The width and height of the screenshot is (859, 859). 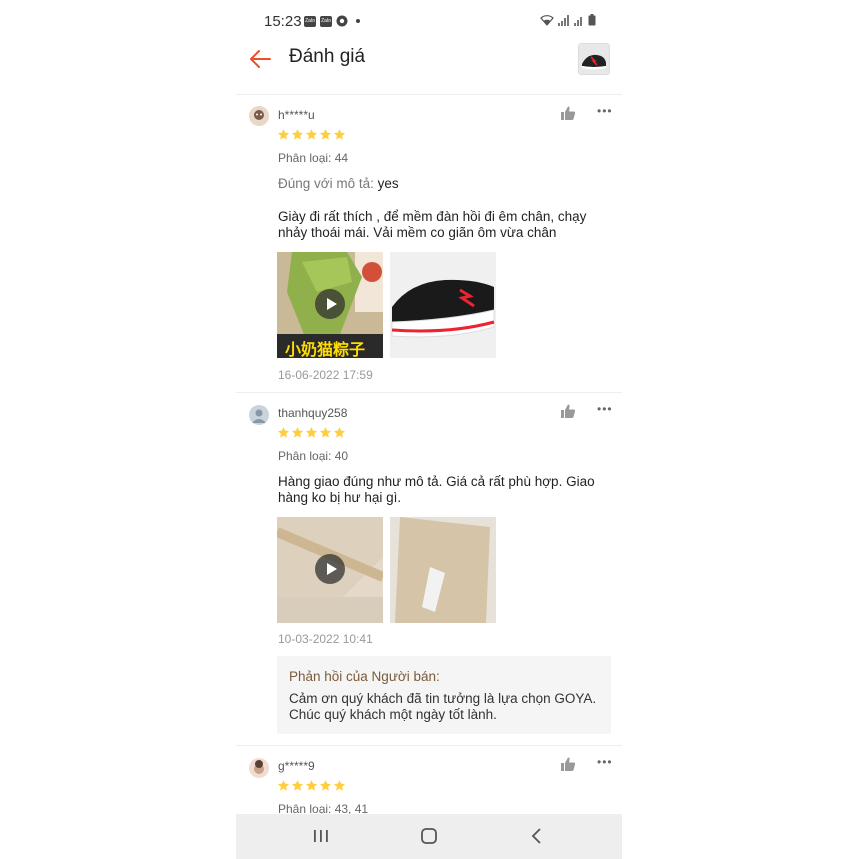 I want to click on review-video, so click(x=330, y=570).